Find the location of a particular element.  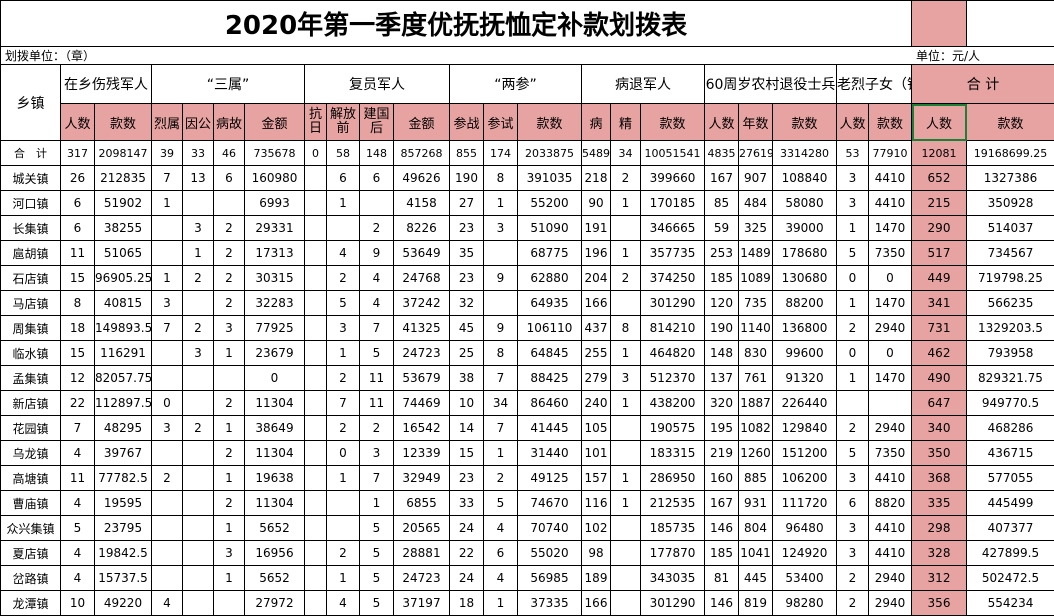

data-cell: 464820 is located at coordinates (673, 353).